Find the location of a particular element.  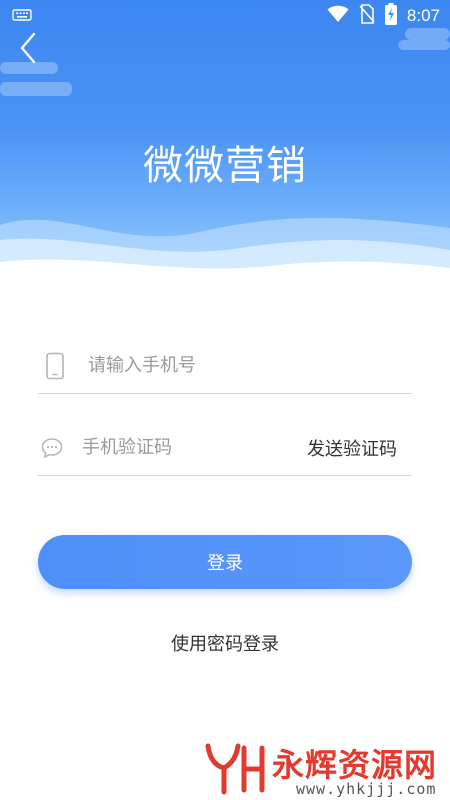

status-time: 8:07 is located at coordinates (423, 15).